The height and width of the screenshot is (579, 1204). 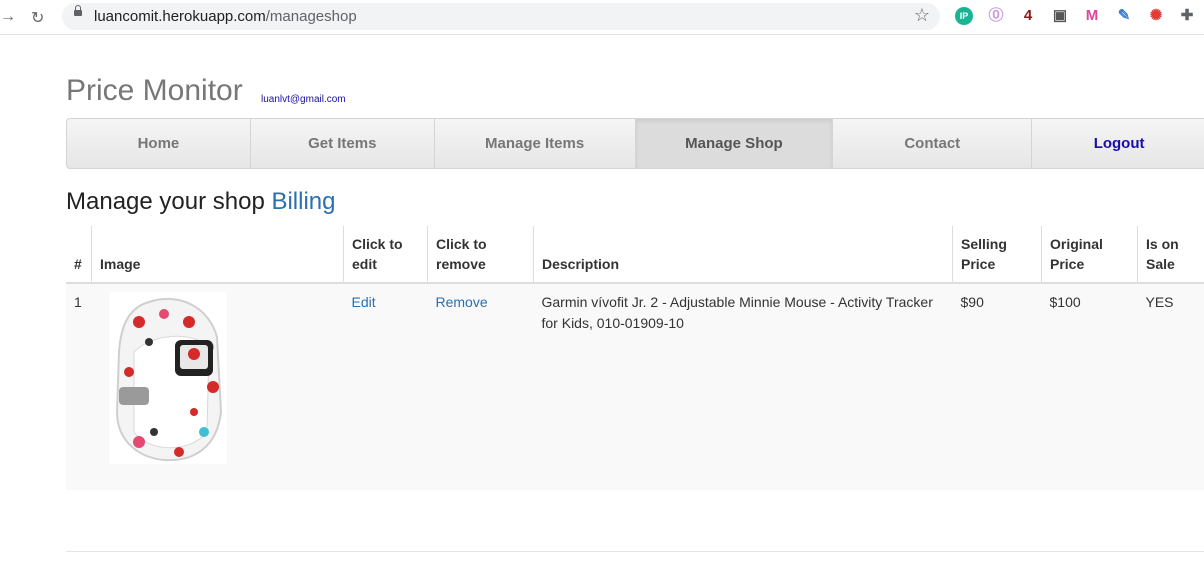 I want to click on col-description: Description, so click(x=743, y=255).